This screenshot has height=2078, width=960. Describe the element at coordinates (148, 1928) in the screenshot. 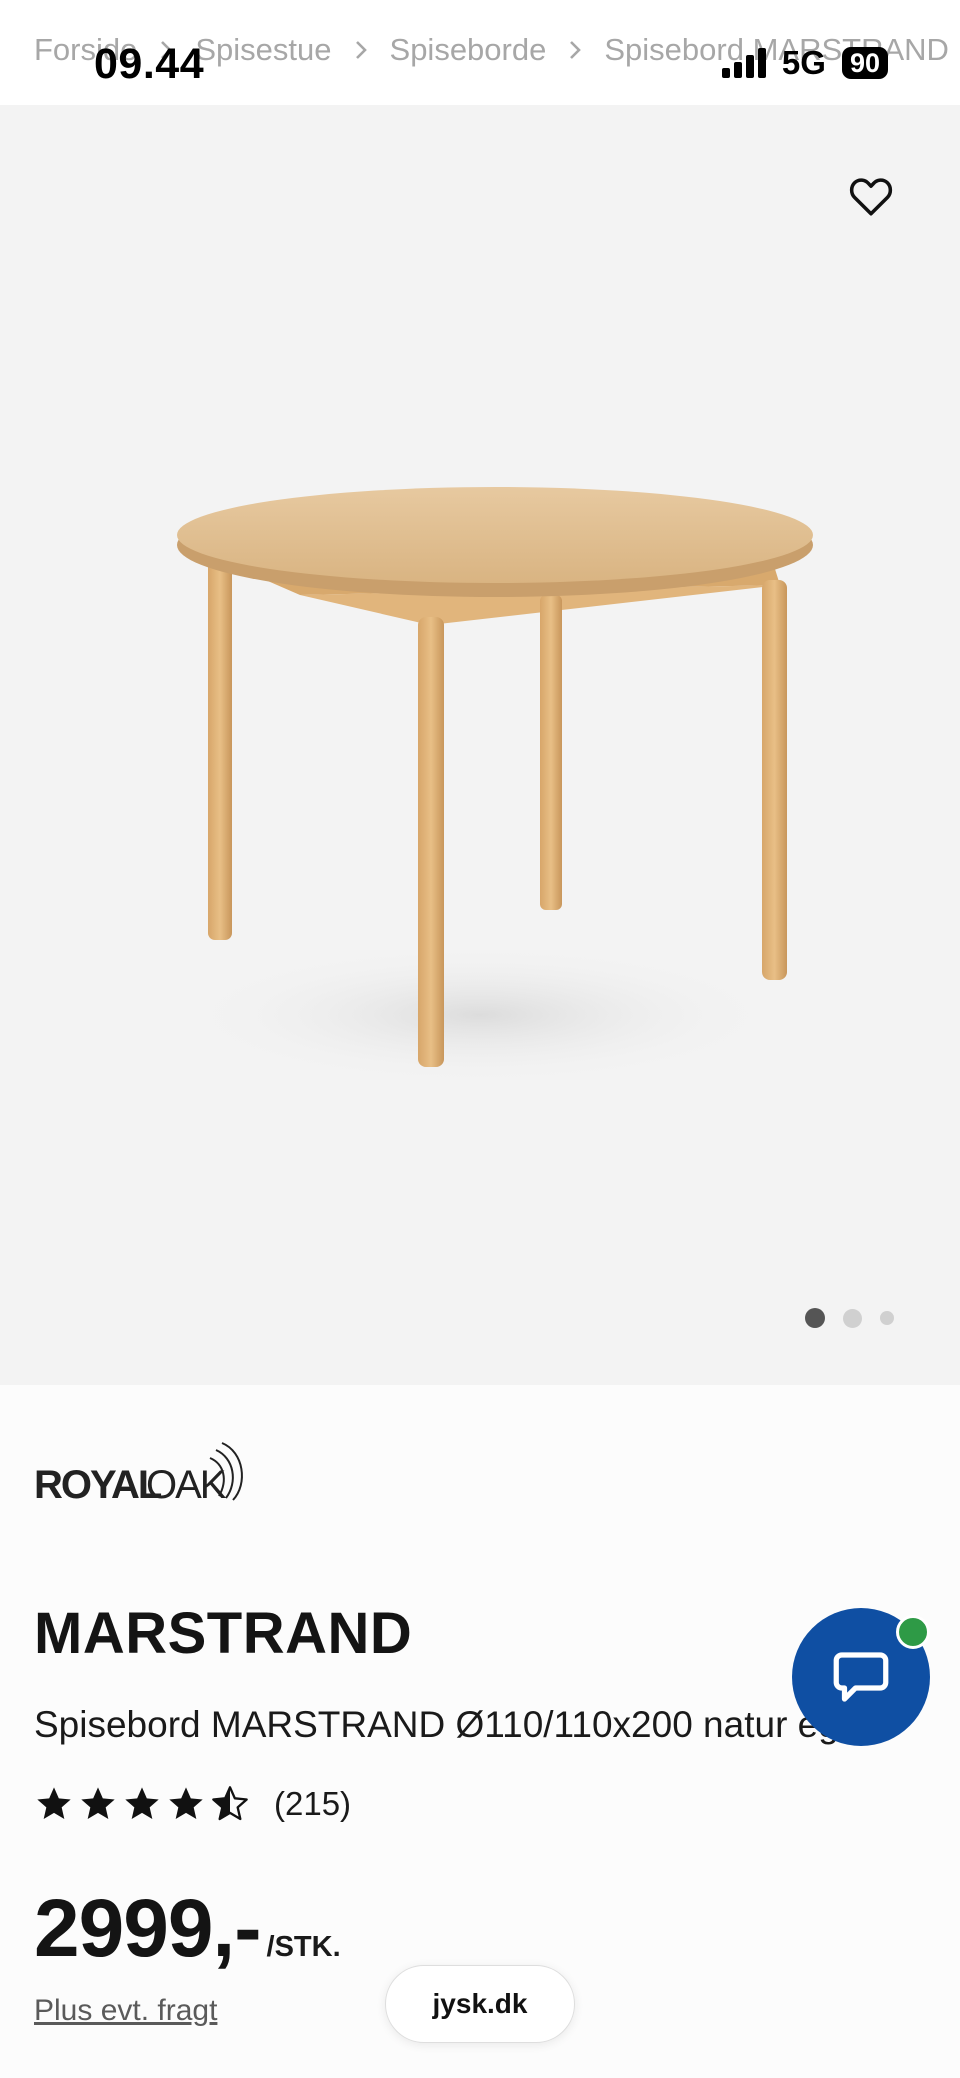

I see `price-value: 2999,-` at that location.